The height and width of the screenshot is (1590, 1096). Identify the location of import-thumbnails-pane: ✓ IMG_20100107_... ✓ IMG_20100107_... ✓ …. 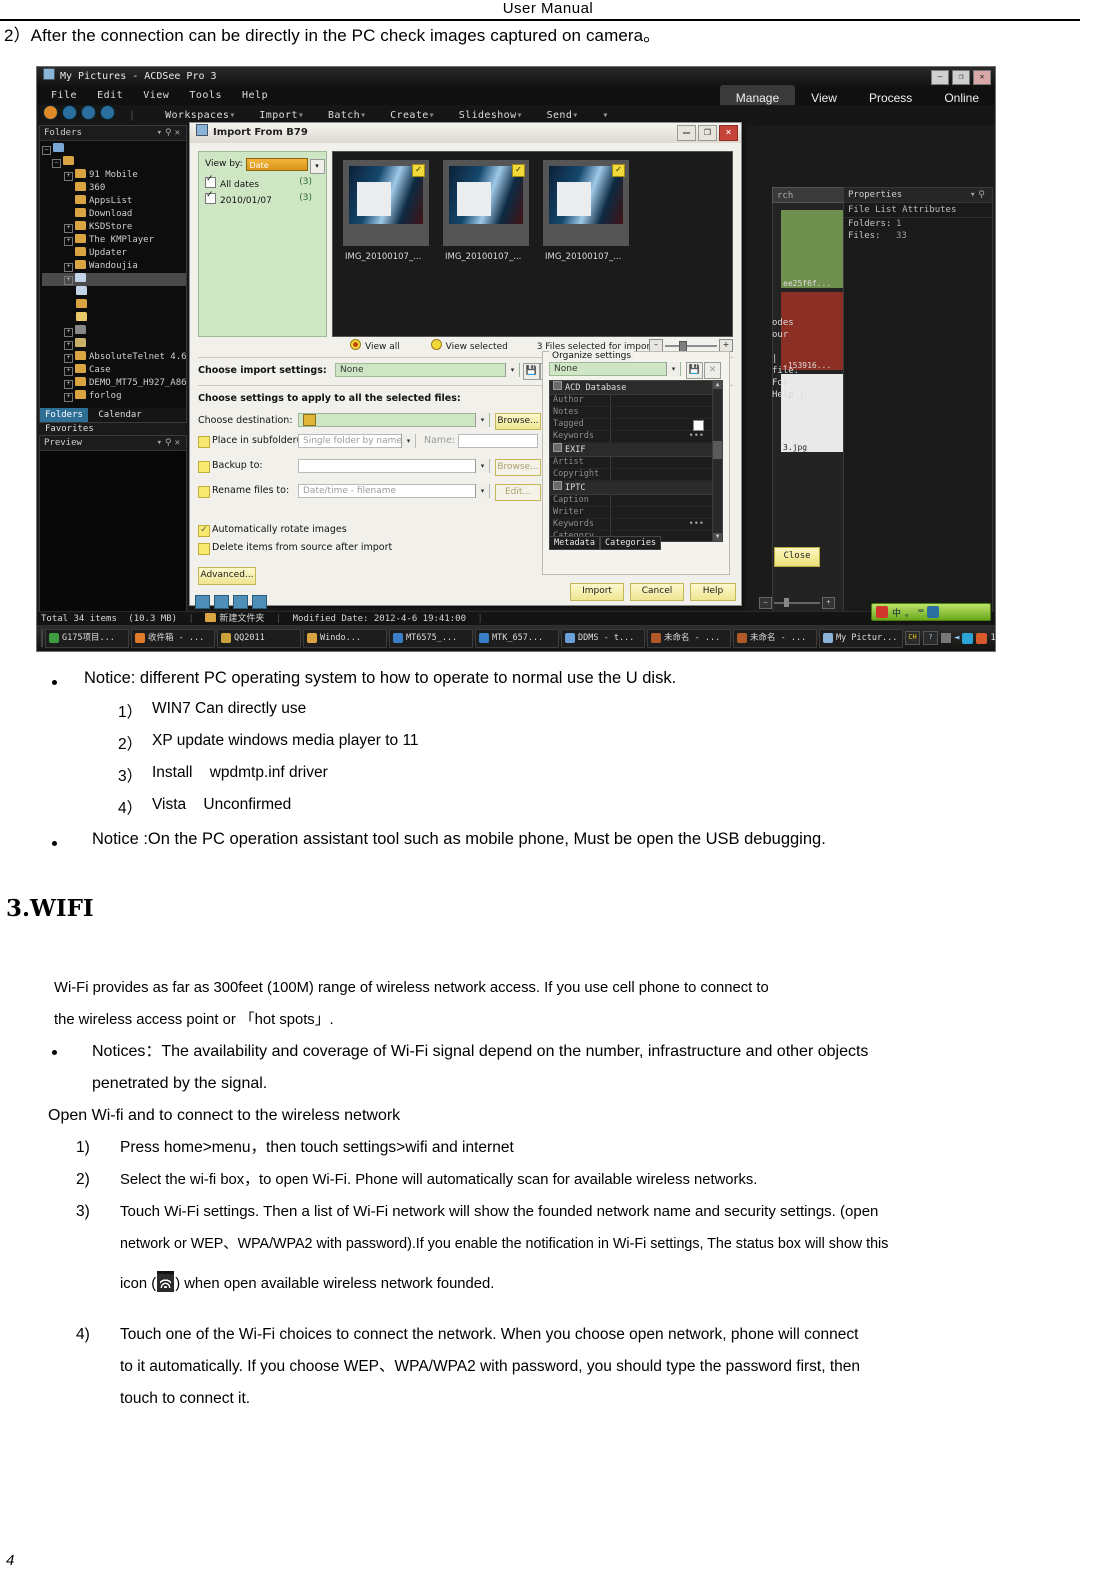
(532, 244).